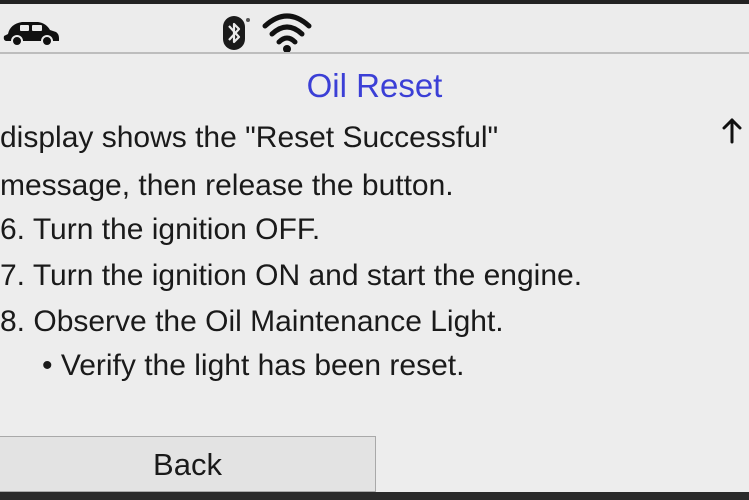  I want to click on scroll-up-arrow-icon, so click(732, 131).